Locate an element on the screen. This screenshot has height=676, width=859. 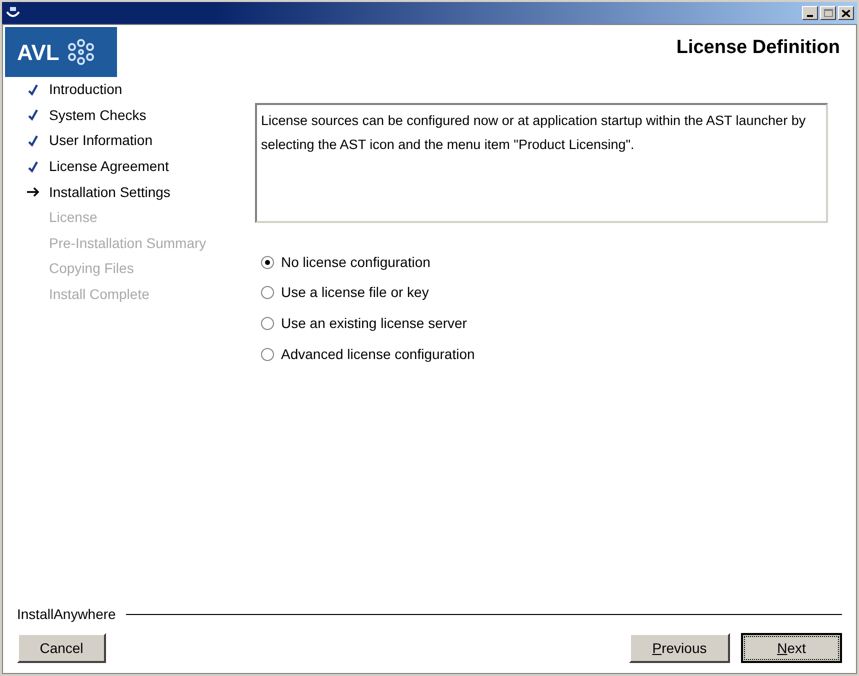
close-button is located at coordinates (846, 13).